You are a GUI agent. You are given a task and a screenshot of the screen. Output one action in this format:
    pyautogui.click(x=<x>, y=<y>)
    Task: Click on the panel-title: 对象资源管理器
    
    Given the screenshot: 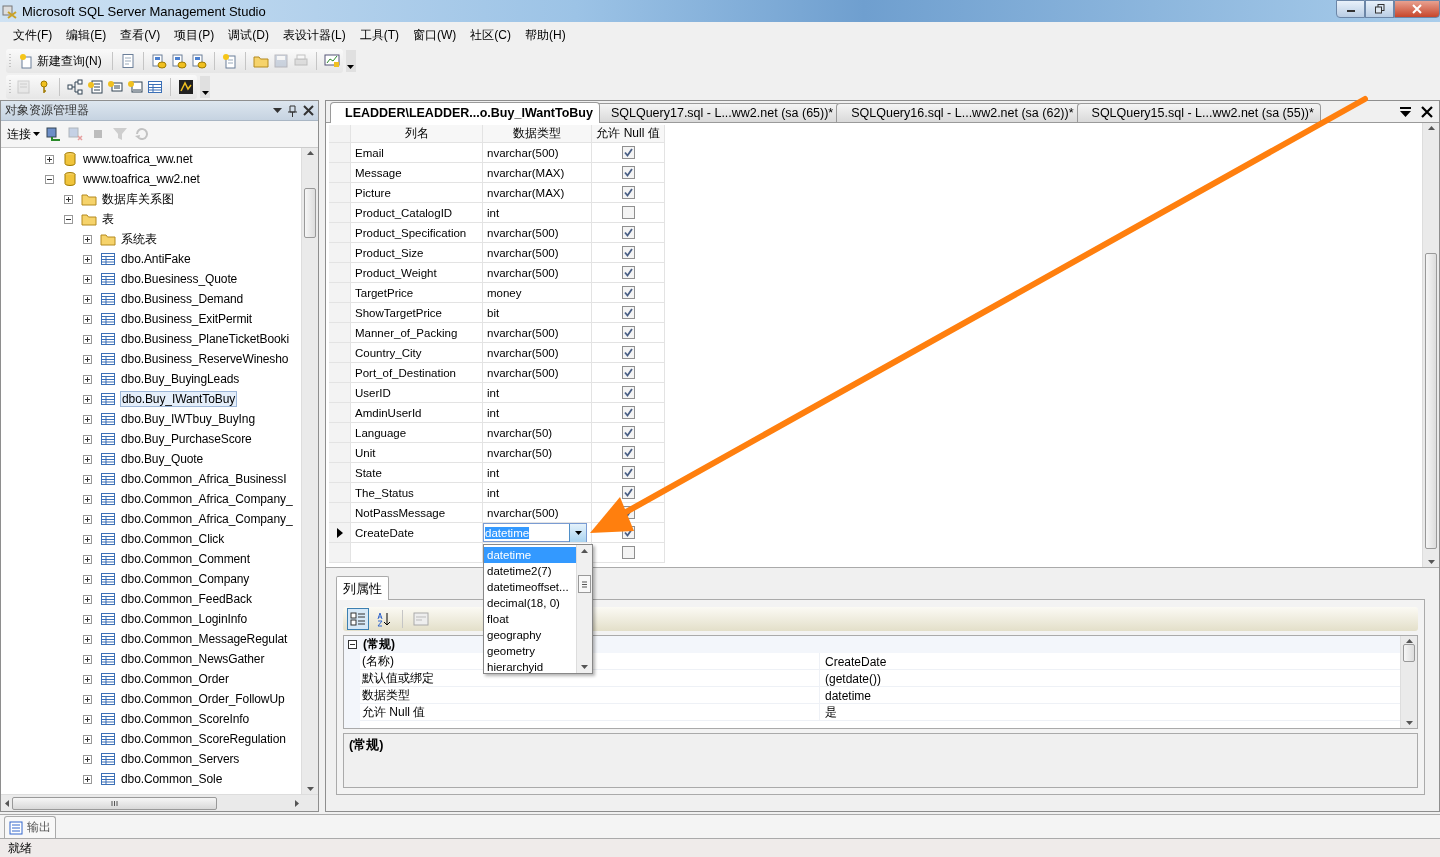 What is the action you would take?
    pyautogui.click(x=47, y=110)
    